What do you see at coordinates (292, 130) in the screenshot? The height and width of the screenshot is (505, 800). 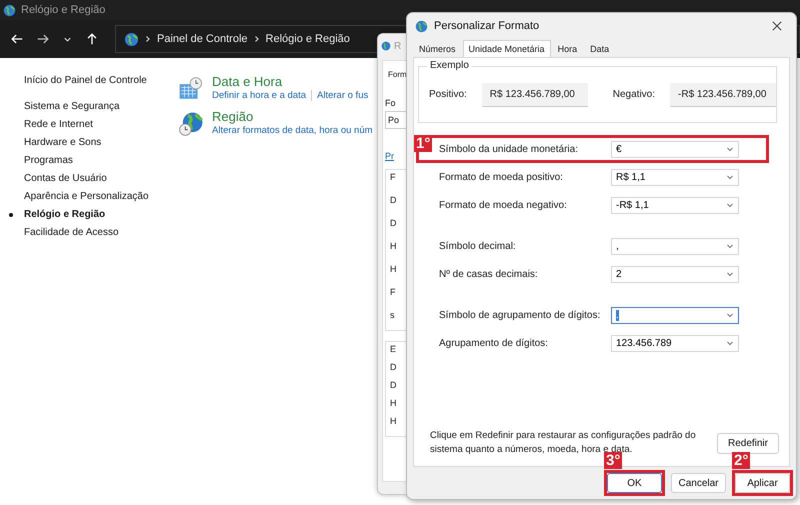 I see `category-link: Alterar formatos de data, hora ou núm` at bounding box center [292, 130].